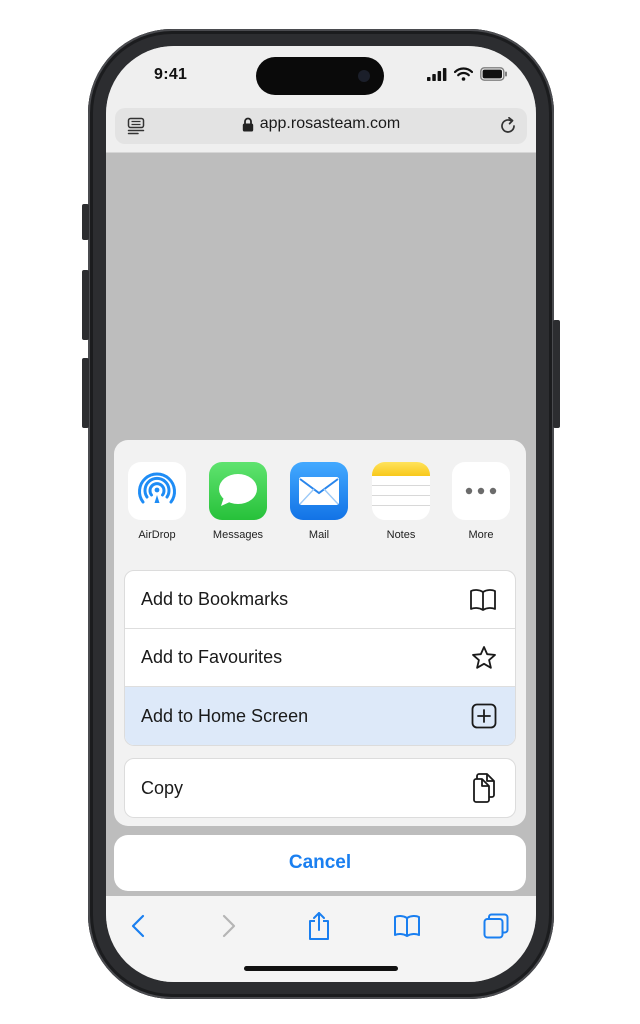  Describe the element at coordinates (330, 123) in the screenshot. I see `url-text: app.rosasteam.com` at that location.